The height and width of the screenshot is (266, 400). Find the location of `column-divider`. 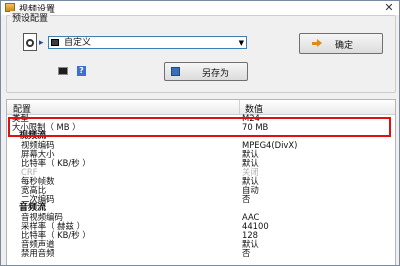

column-divider is located at coordinates (239, 107).